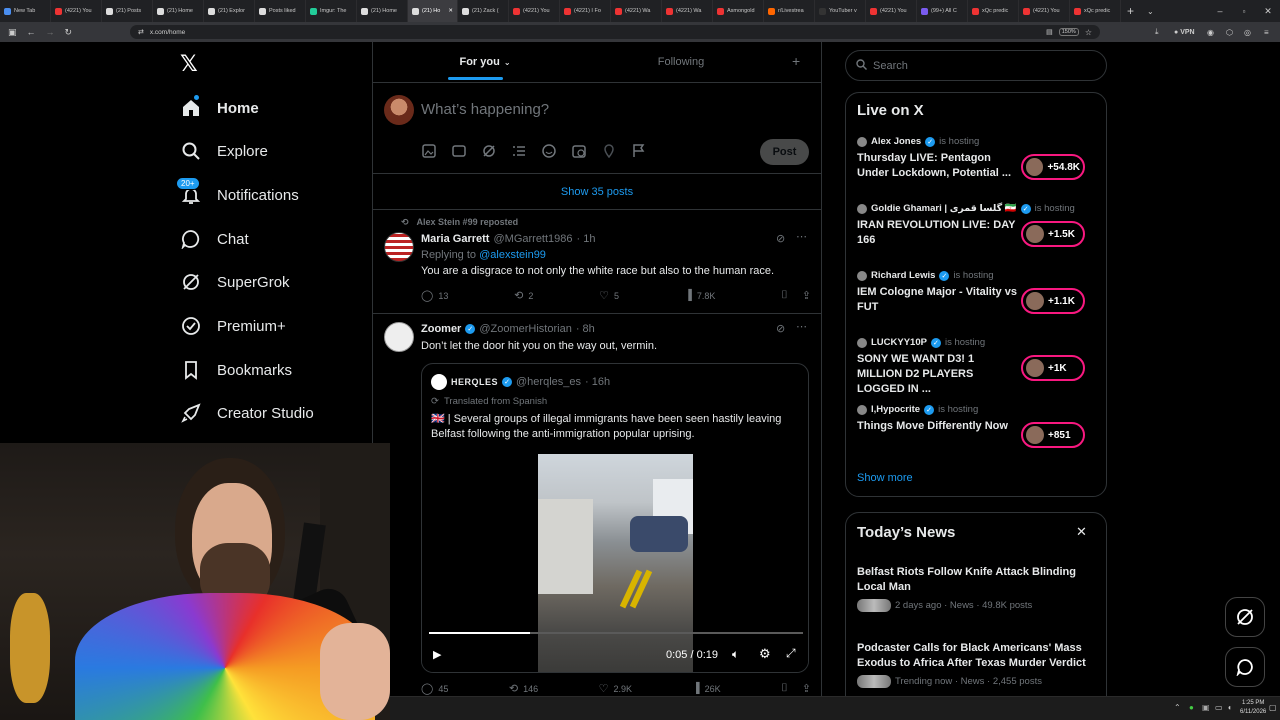  Describe the element at coordinates (1247, 32) in the screenshot. I see `profile-icon: ◎` at that location.